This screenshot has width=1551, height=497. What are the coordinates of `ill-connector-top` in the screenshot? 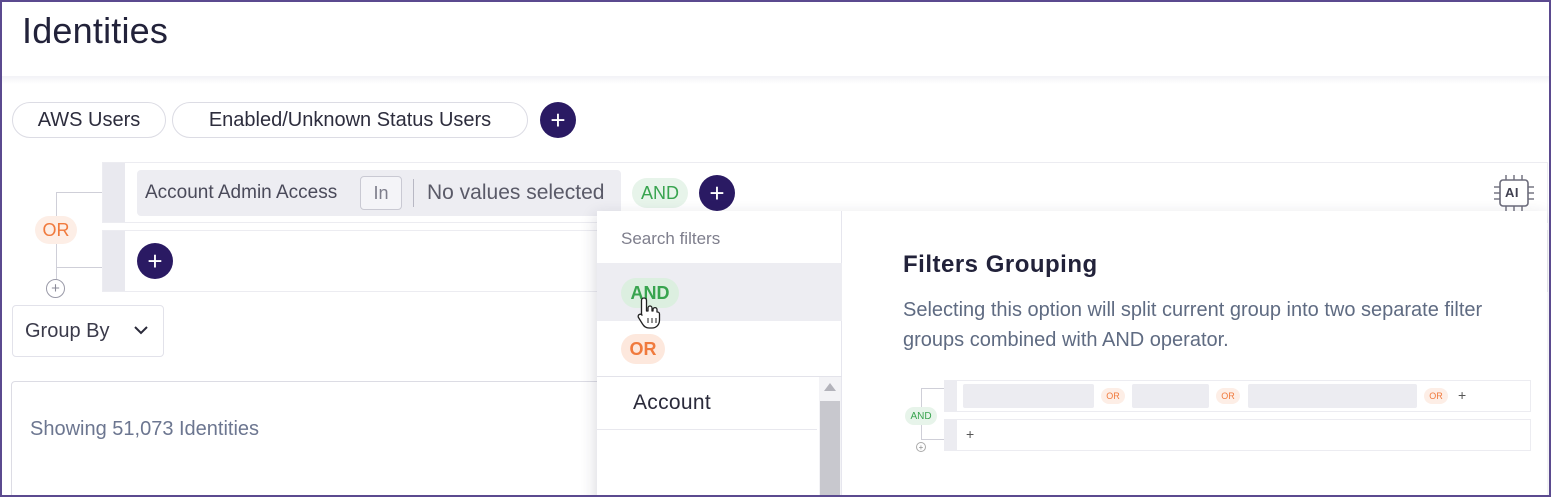 It's located at (932, 397).